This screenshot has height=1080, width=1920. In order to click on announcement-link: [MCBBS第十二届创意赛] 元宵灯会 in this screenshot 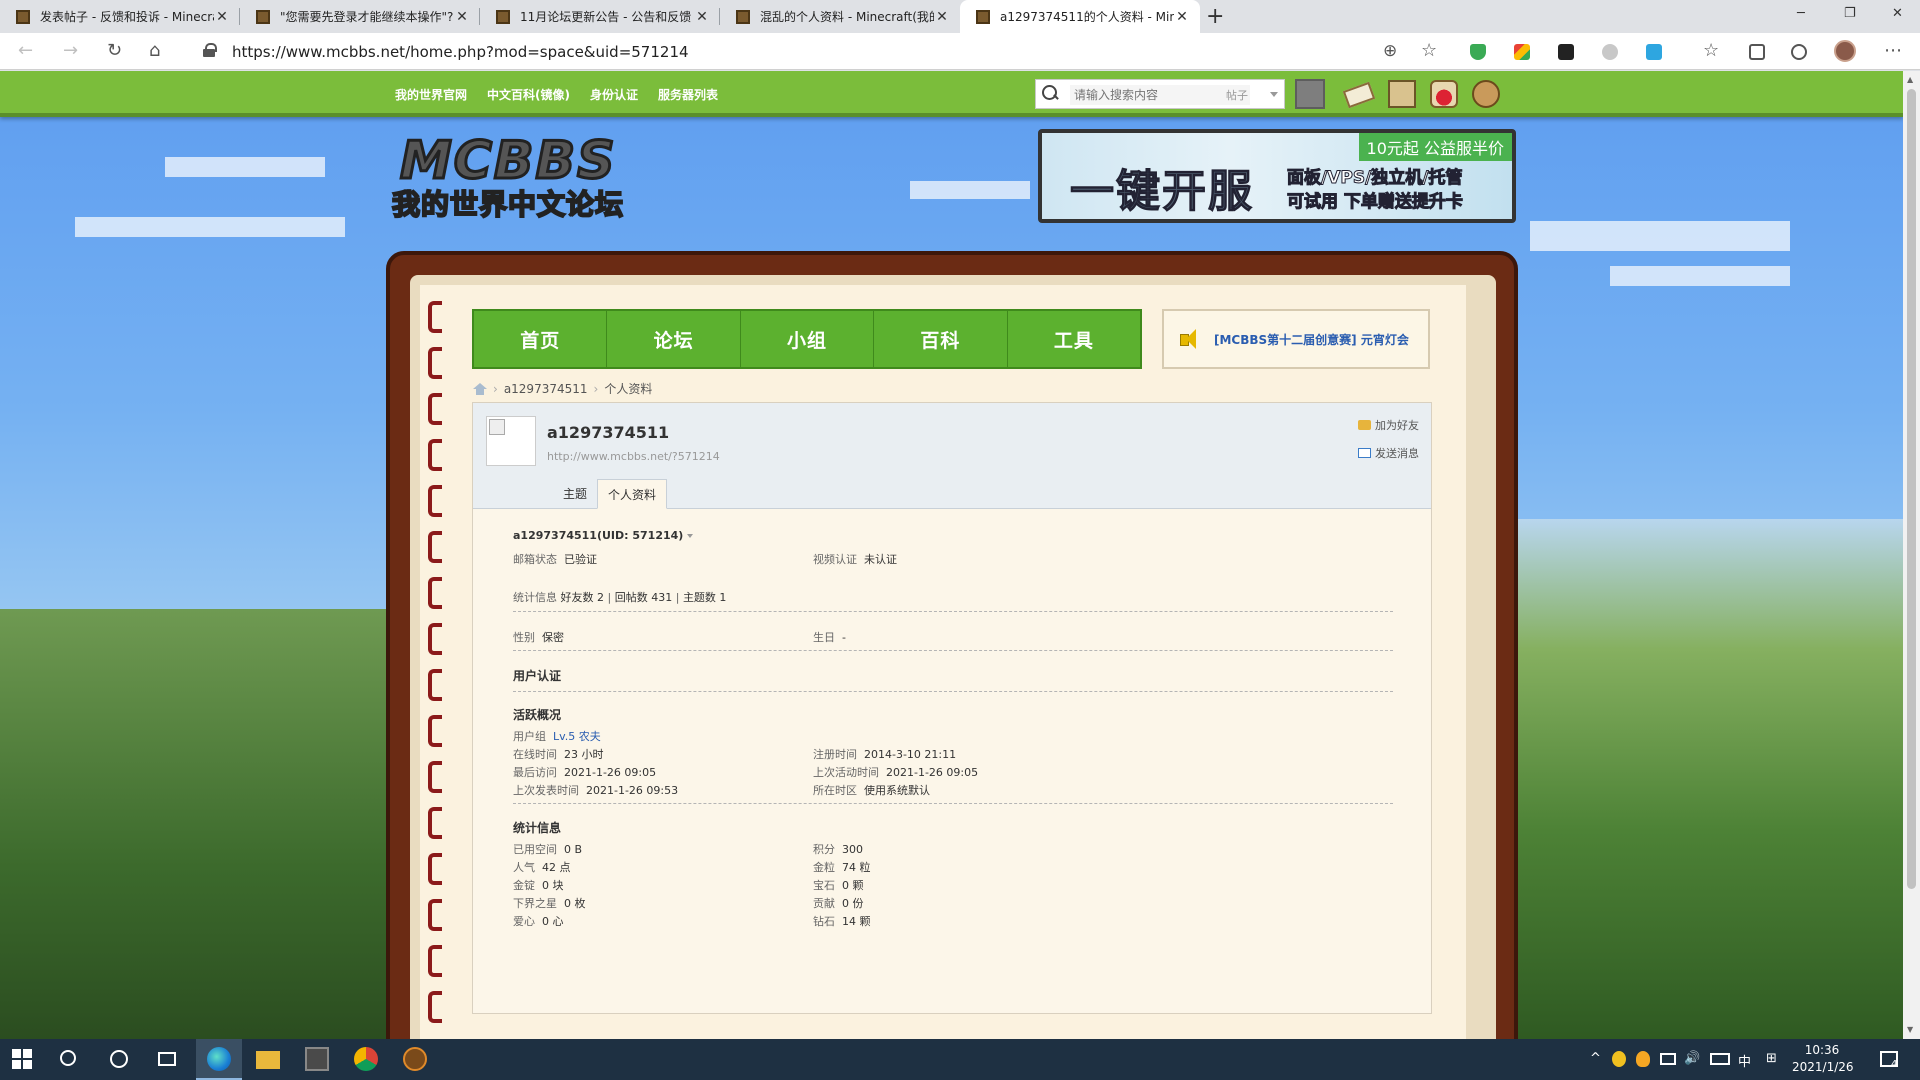, I will do `click(1311, 339)`.